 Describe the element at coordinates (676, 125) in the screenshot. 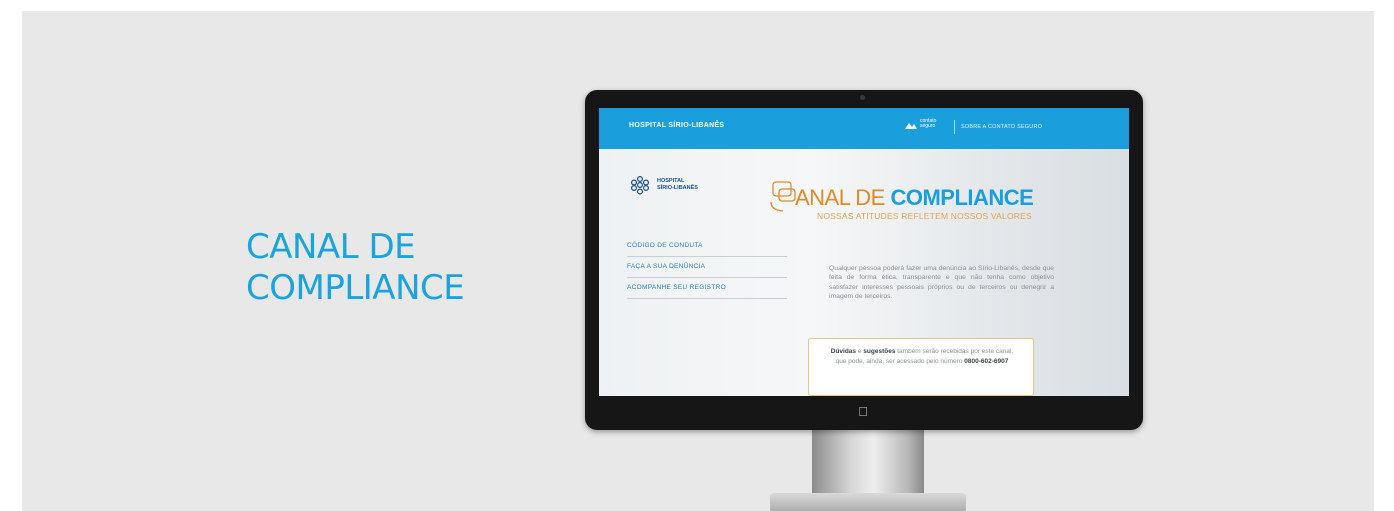

I see `hospital-name-link: HOSPITAL SÍRIO-LIBANÊS` at that location.